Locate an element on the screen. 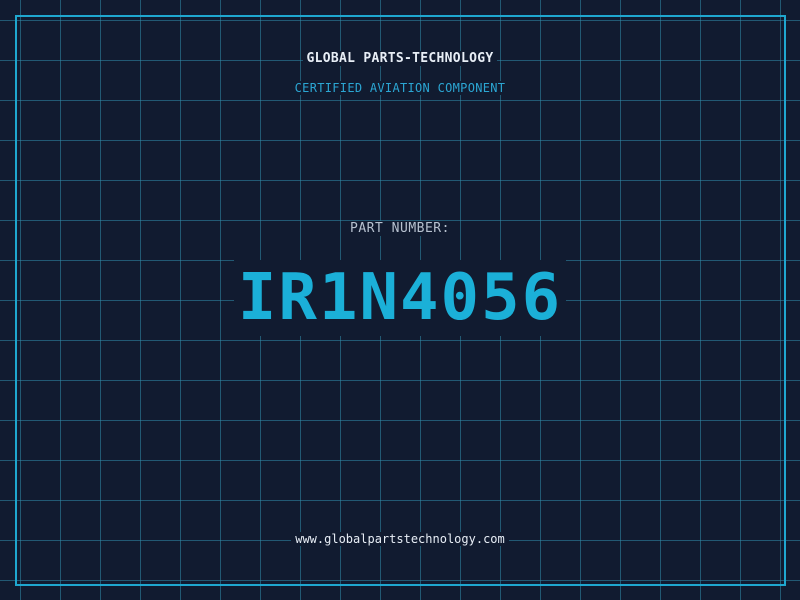 This screenshot has width=800, height=600. website-url: www.globalpartstechnology.com is located at coordinates (400, 539).